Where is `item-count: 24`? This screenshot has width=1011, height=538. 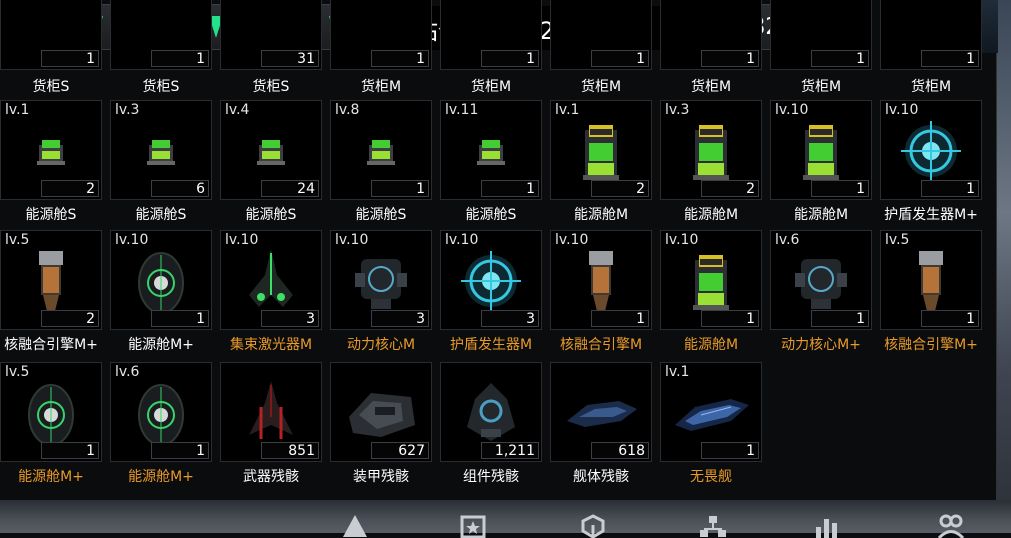 item-count: 24 is located at coordinates (290, 188).